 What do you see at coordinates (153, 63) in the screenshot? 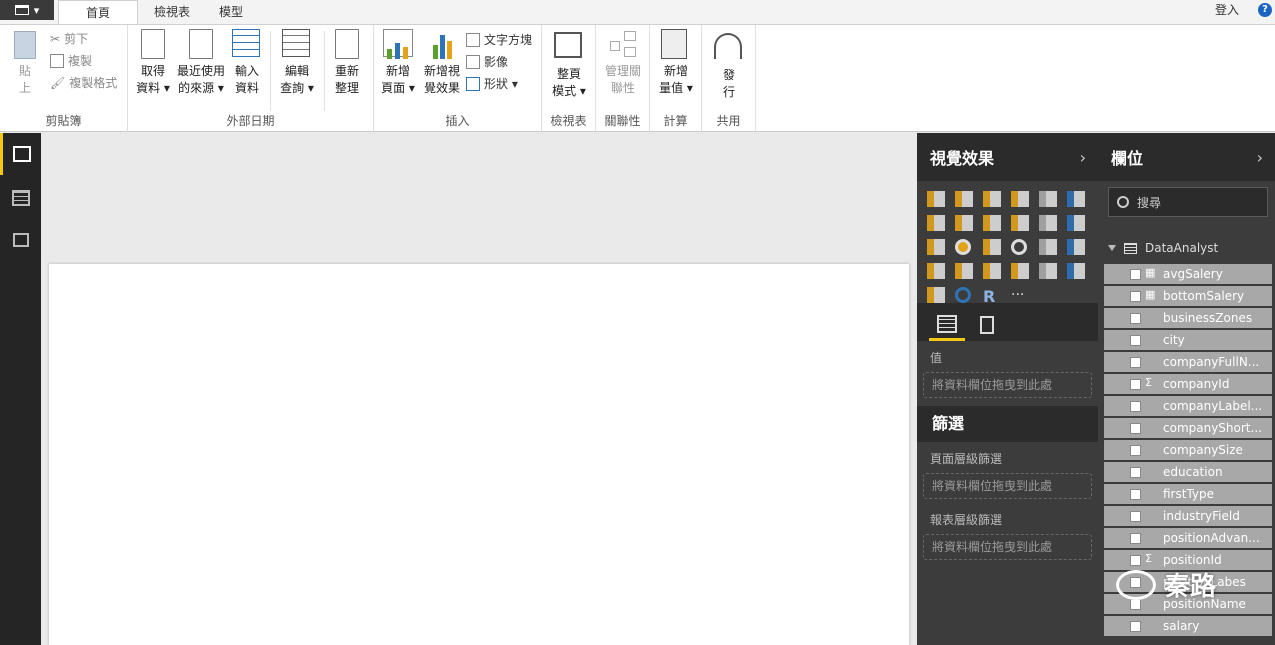
I see `get-data-button: 取得 資料 ▾` at bounding box center [153, 63].